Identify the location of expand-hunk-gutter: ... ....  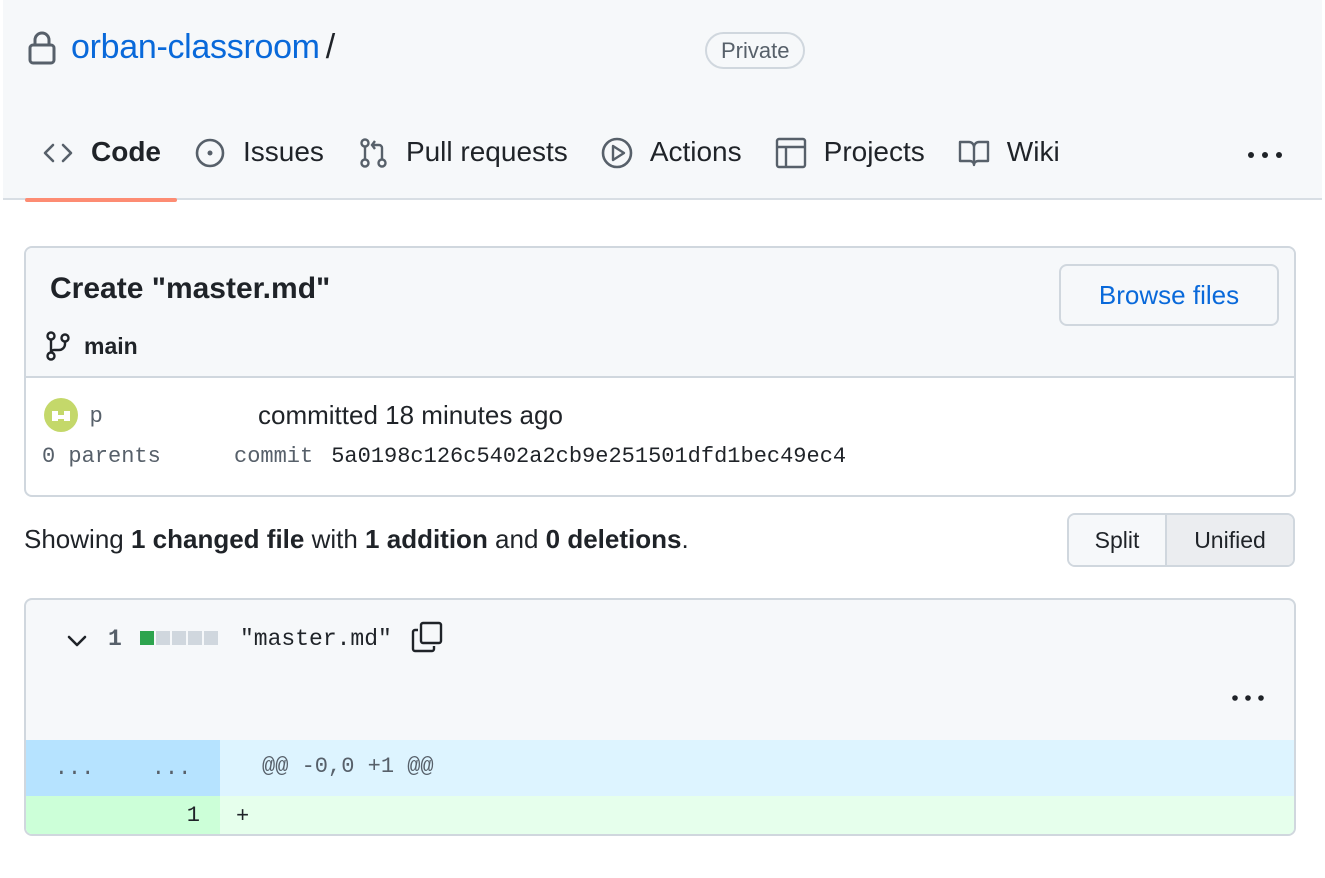
(123, 768).